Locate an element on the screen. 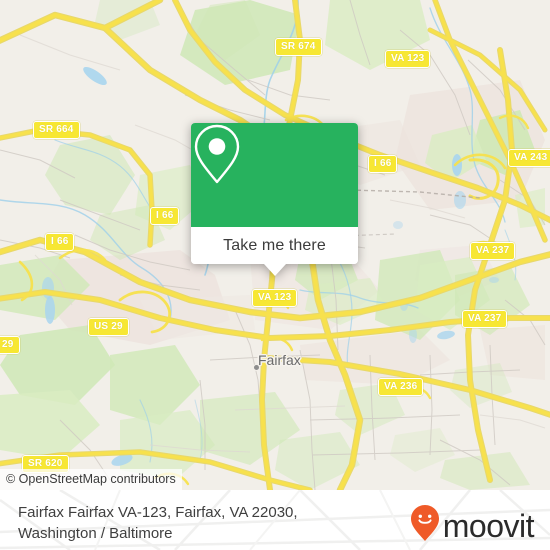  road-shield: US 29 is located at coordinates (108, 327).